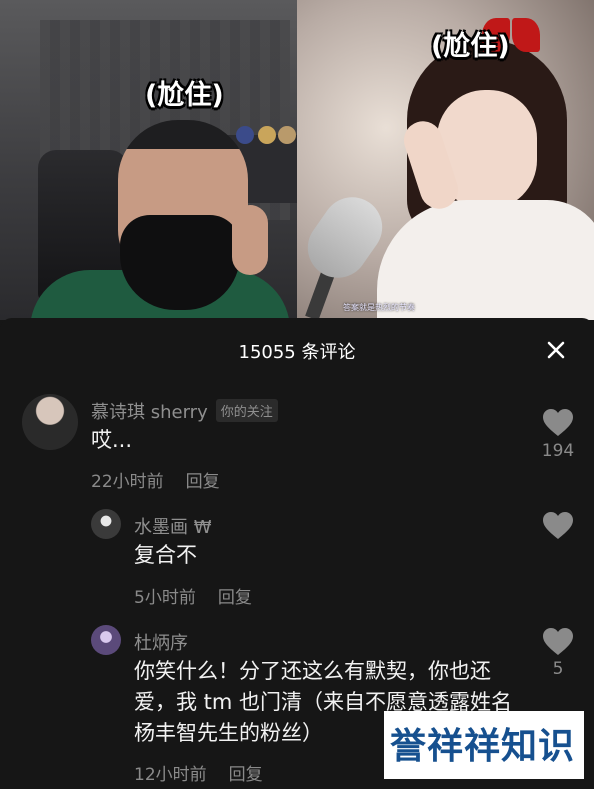 The height and width of the screenshot is (789, 594). I want to click on comment-meta: 12小时前 回复, so click(198, 772).